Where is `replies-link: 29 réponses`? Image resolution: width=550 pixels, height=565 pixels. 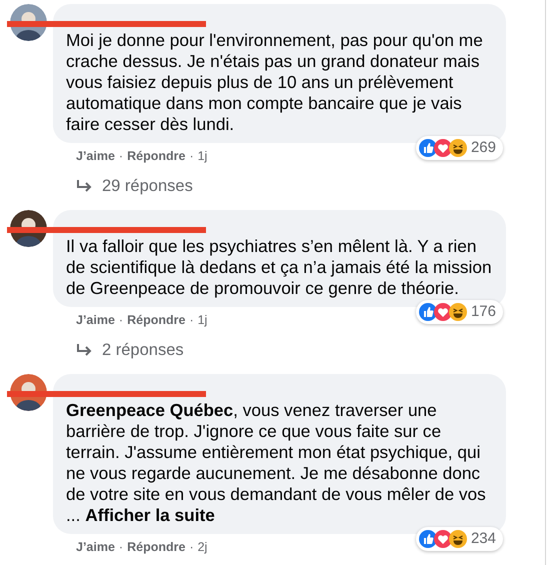
replies-link: 29 réponses is located at coordinates (147, 186).